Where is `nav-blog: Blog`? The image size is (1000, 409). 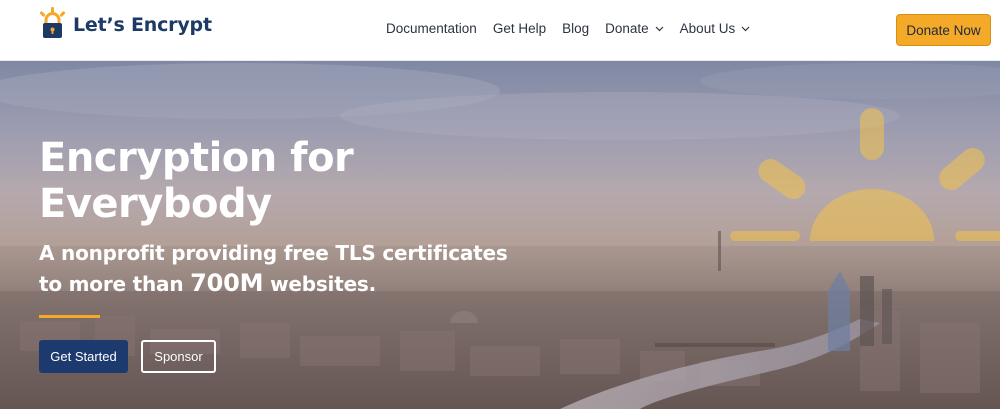
nav-blog: Blog is located at coordinates (575, 28).